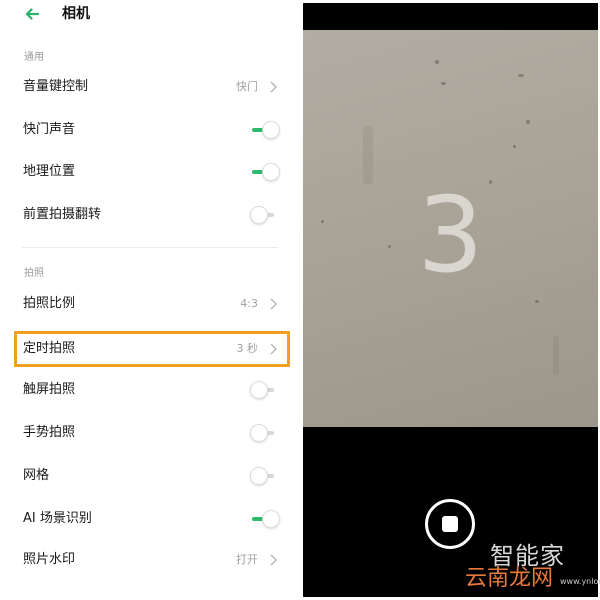 The height and width of the screenshot is (600, 600). Describe the element at coordinates (62, 214) in the screenshot. I see `setting-label: 前置拍摄翻转` at that location.